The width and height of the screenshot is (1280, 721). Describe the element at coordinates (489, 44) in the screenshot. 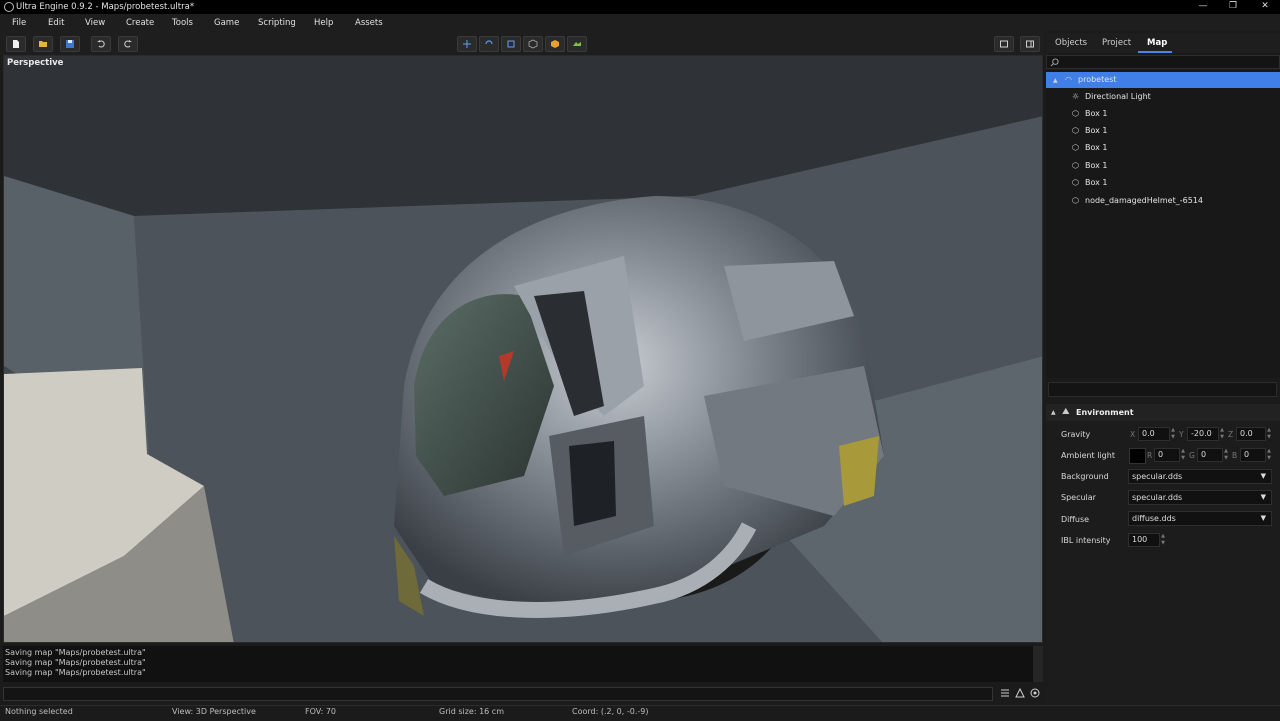

I see `rotate-tool-button` at that location.